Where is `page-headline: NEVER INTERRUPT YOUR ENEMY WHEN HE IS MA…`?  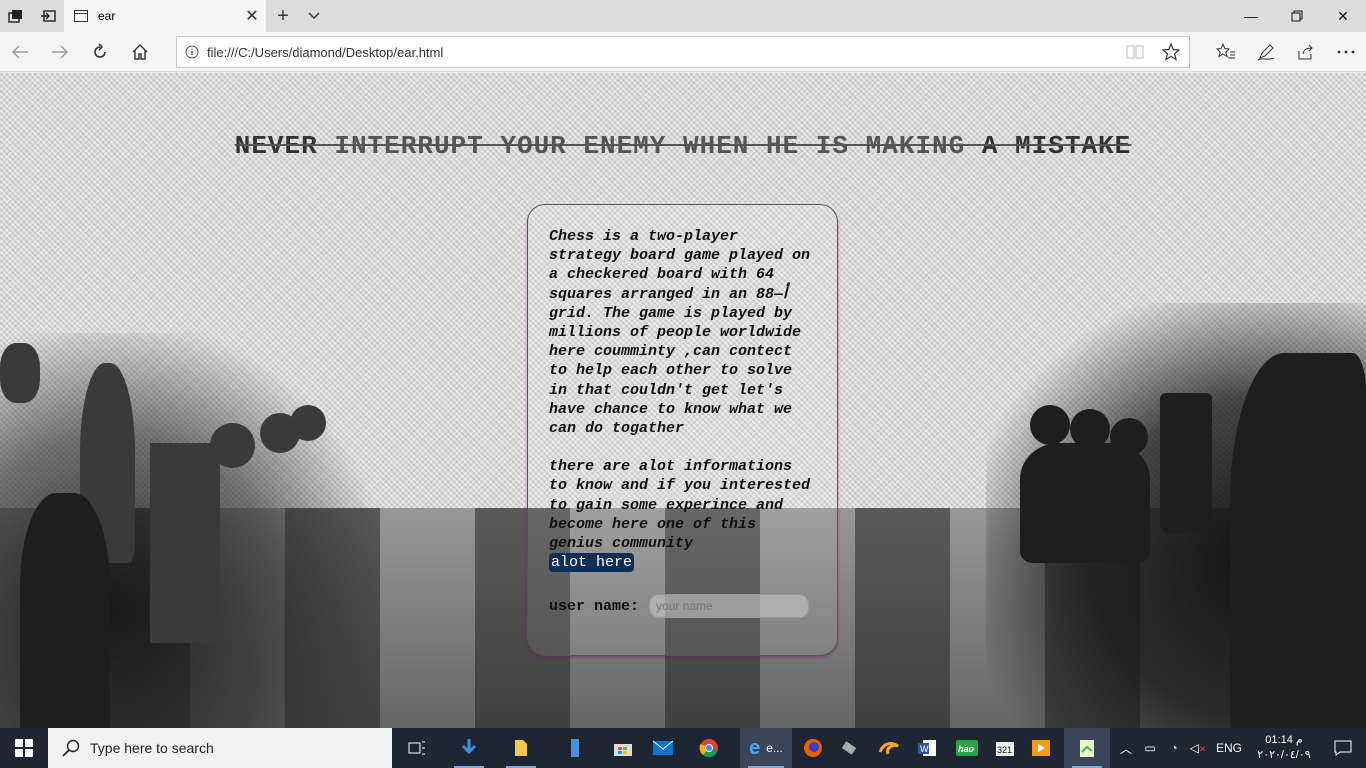
page-headline: NEVER INTERRUPT YOUR ENEMY WHEN HE IS MA… is located at coordinates (683, 146).